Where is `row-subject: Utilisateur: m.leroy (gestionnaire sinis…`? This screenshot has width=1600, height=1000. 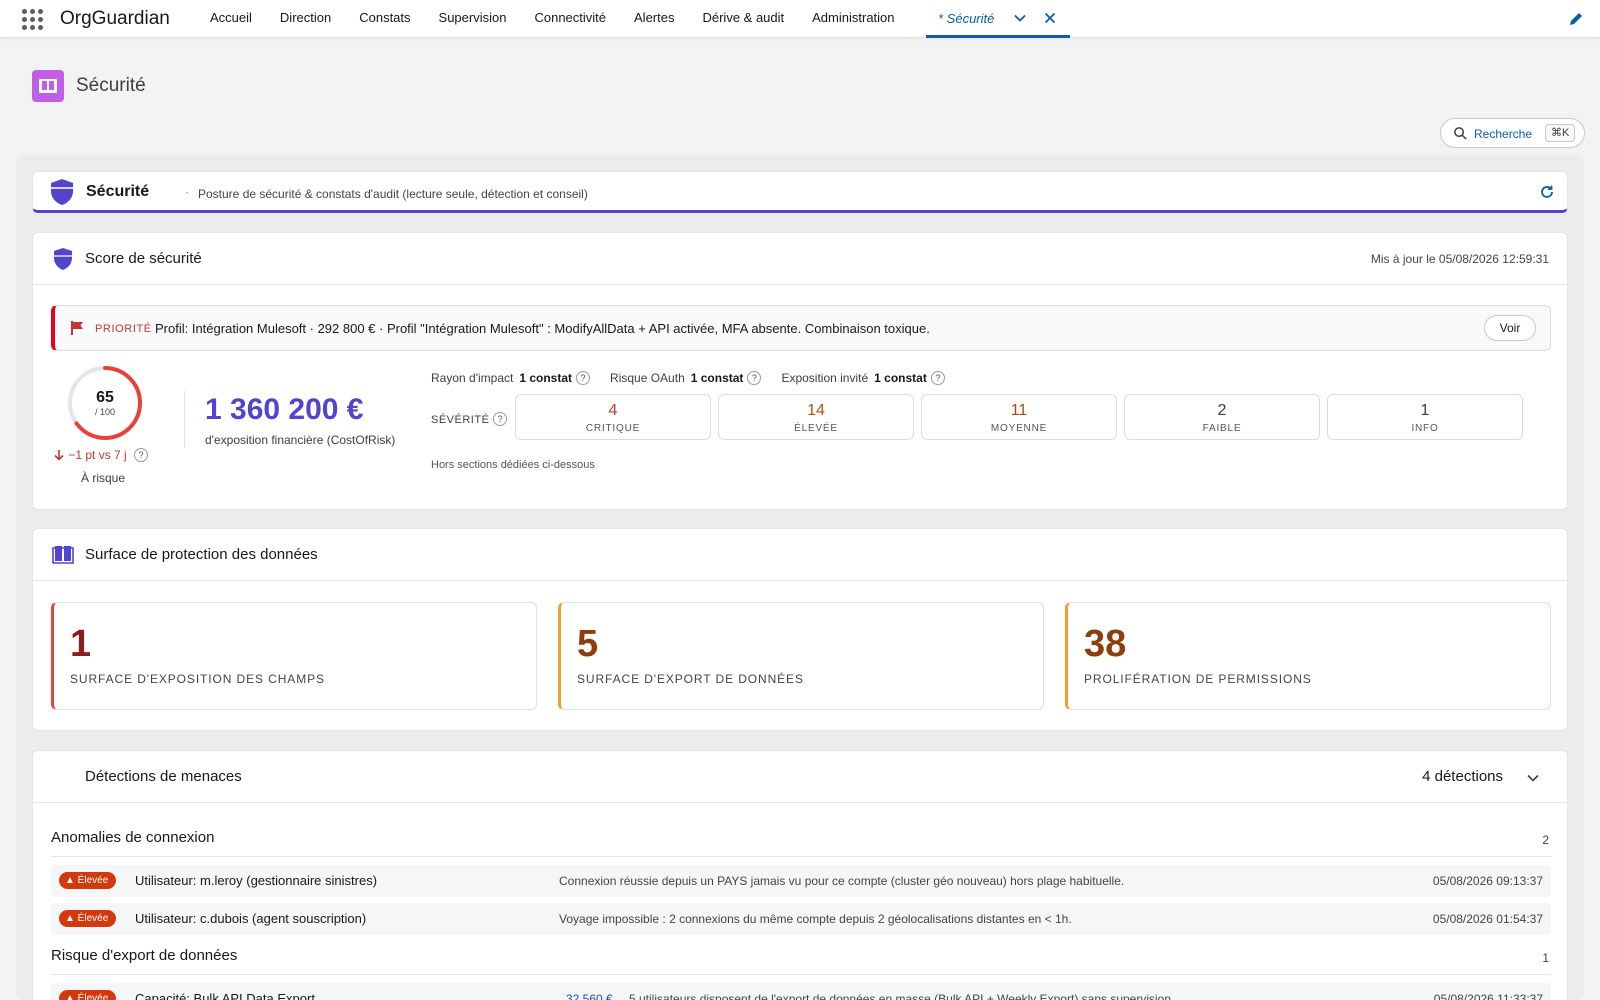 row-subject: Utilisateur: m.leroy (gestionnaire sinis… is located at coordinates (256, 880).